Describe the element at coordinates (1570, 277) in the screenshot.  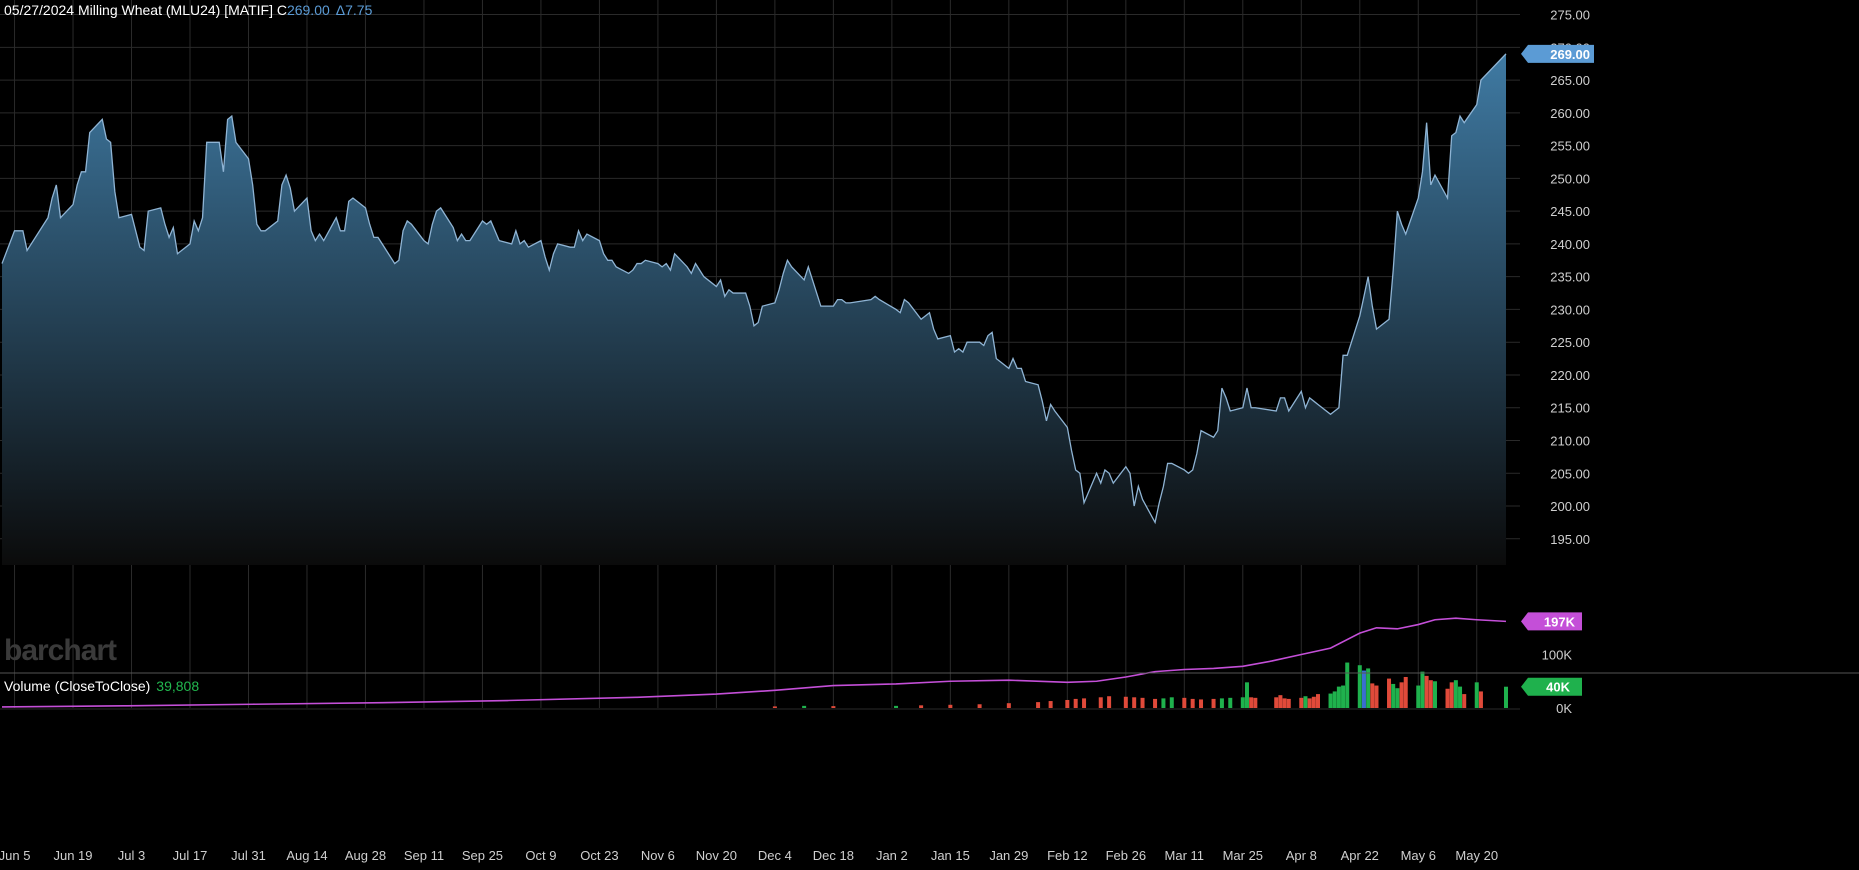
I see `price-tick-label: 235.00` at that location.